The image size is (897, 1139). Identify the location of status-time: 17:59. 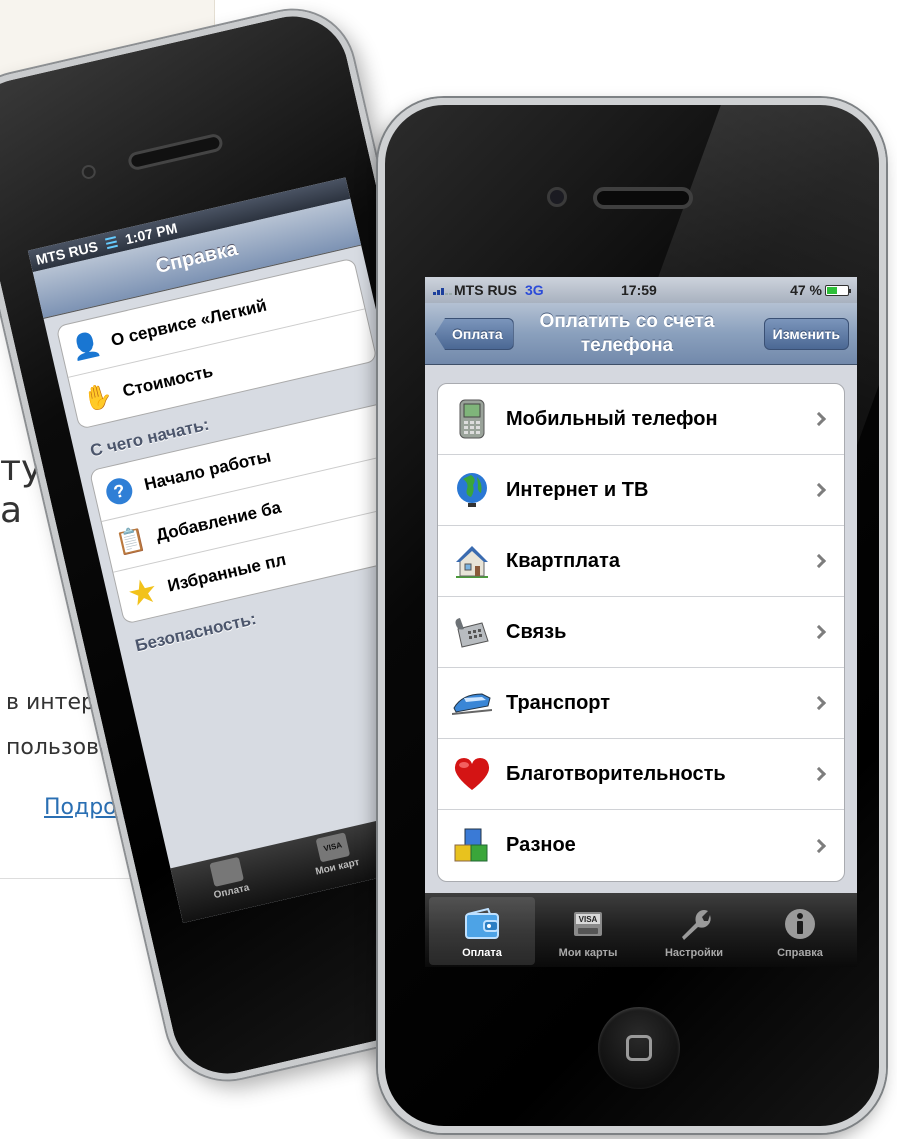
(639, 290).